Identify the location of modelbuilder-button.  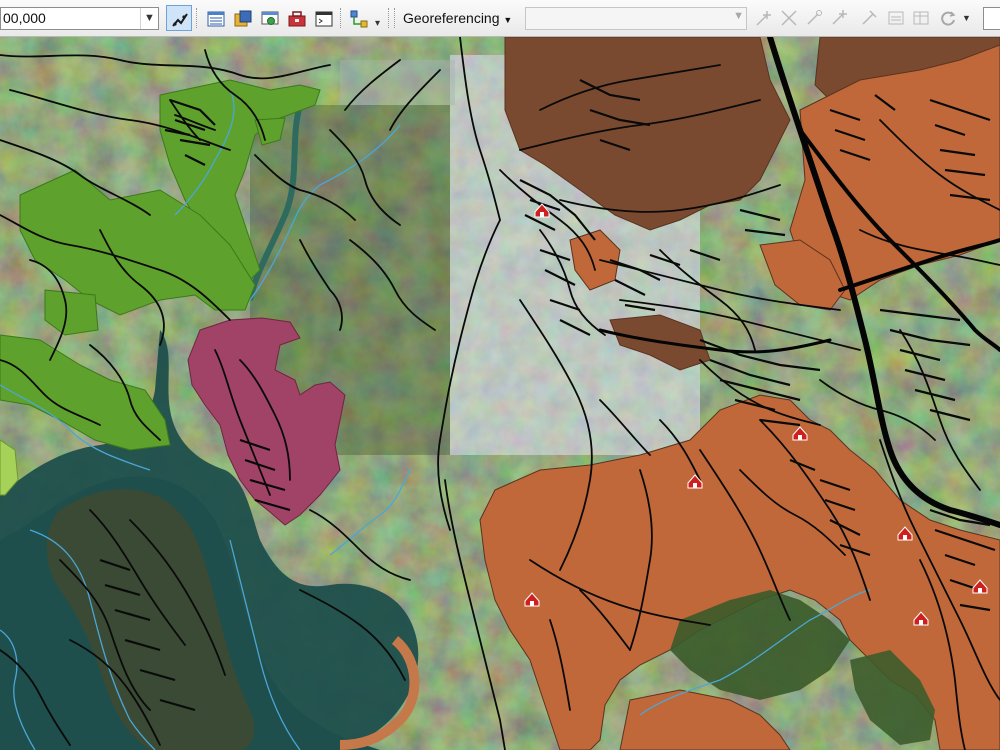
(358, 18).